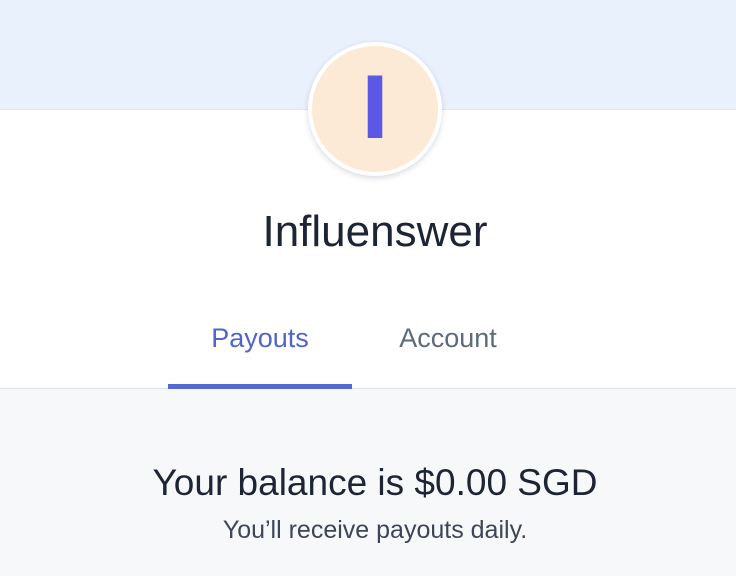 Image resolution: width=736 pixels, height=576 pixels. Describe the element at coordinates (375, 530) in the screenshot. I see `payout-schedule-text: You’ll receive payouts daily.` at that location.